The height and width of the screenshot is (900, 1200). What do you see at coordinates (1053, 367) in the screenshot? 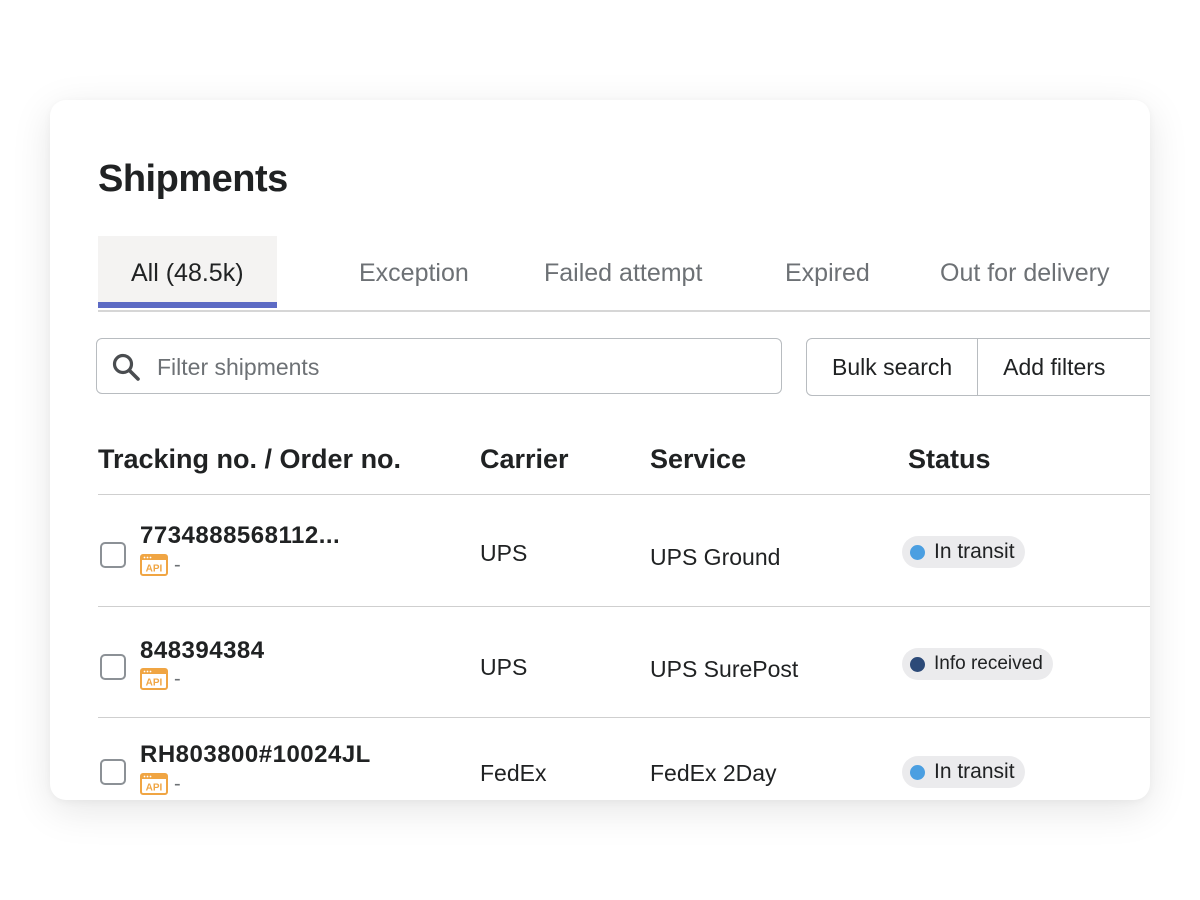
I see `add-filters-button: Add filters` at bounding box center [1053, 367].